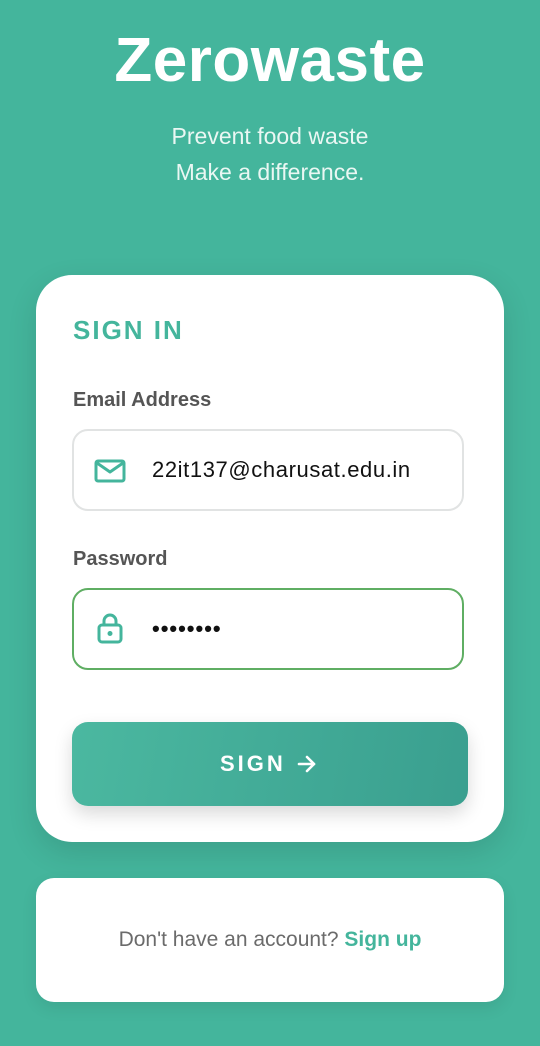 The image size is (540, 1046). I want to click on password-field: ••••••••, so click(268, 629).